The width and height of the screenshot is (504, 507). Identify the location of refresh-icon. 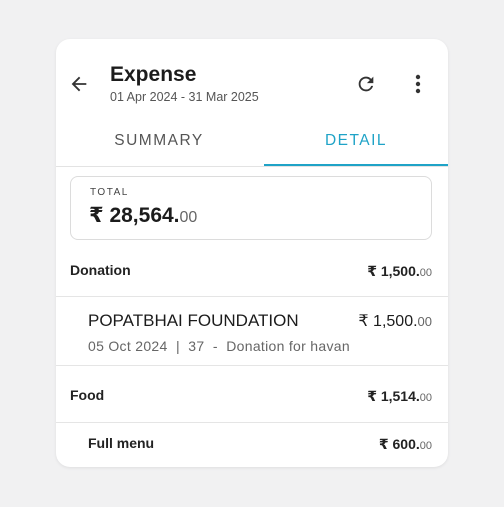
(366, 84).